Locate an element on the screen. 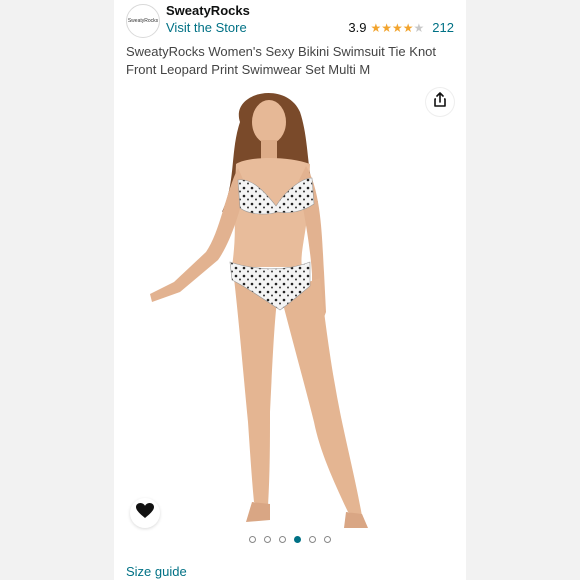  store-logo-text: SweatyRocks is located at coordinates (143, 21).